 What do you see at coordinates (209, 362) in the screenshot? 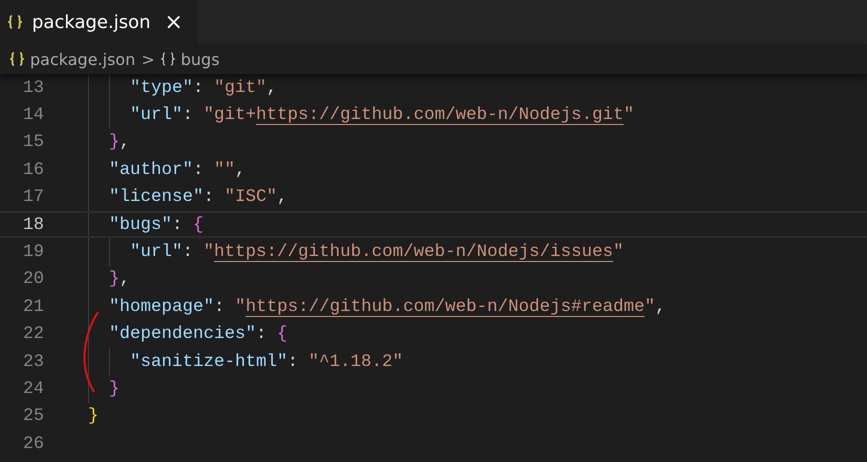
I see `property-key: "sanitize-html"` at bounding box center [209, 362].